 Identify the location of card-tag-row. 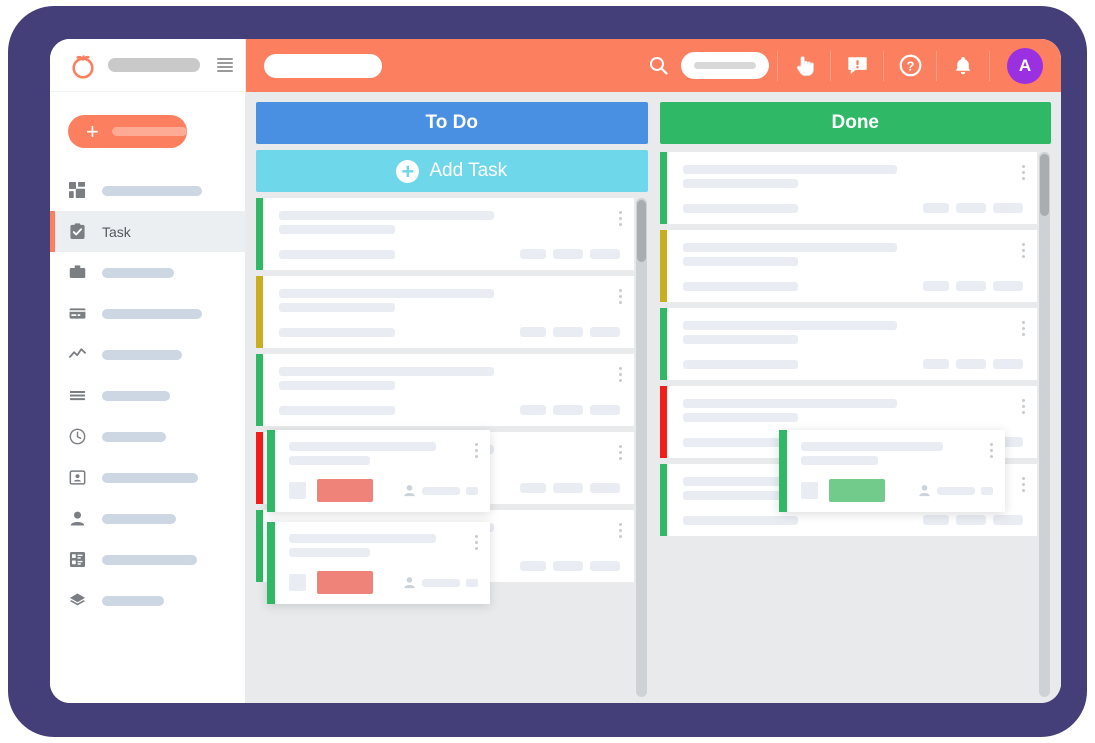
(383, 490).